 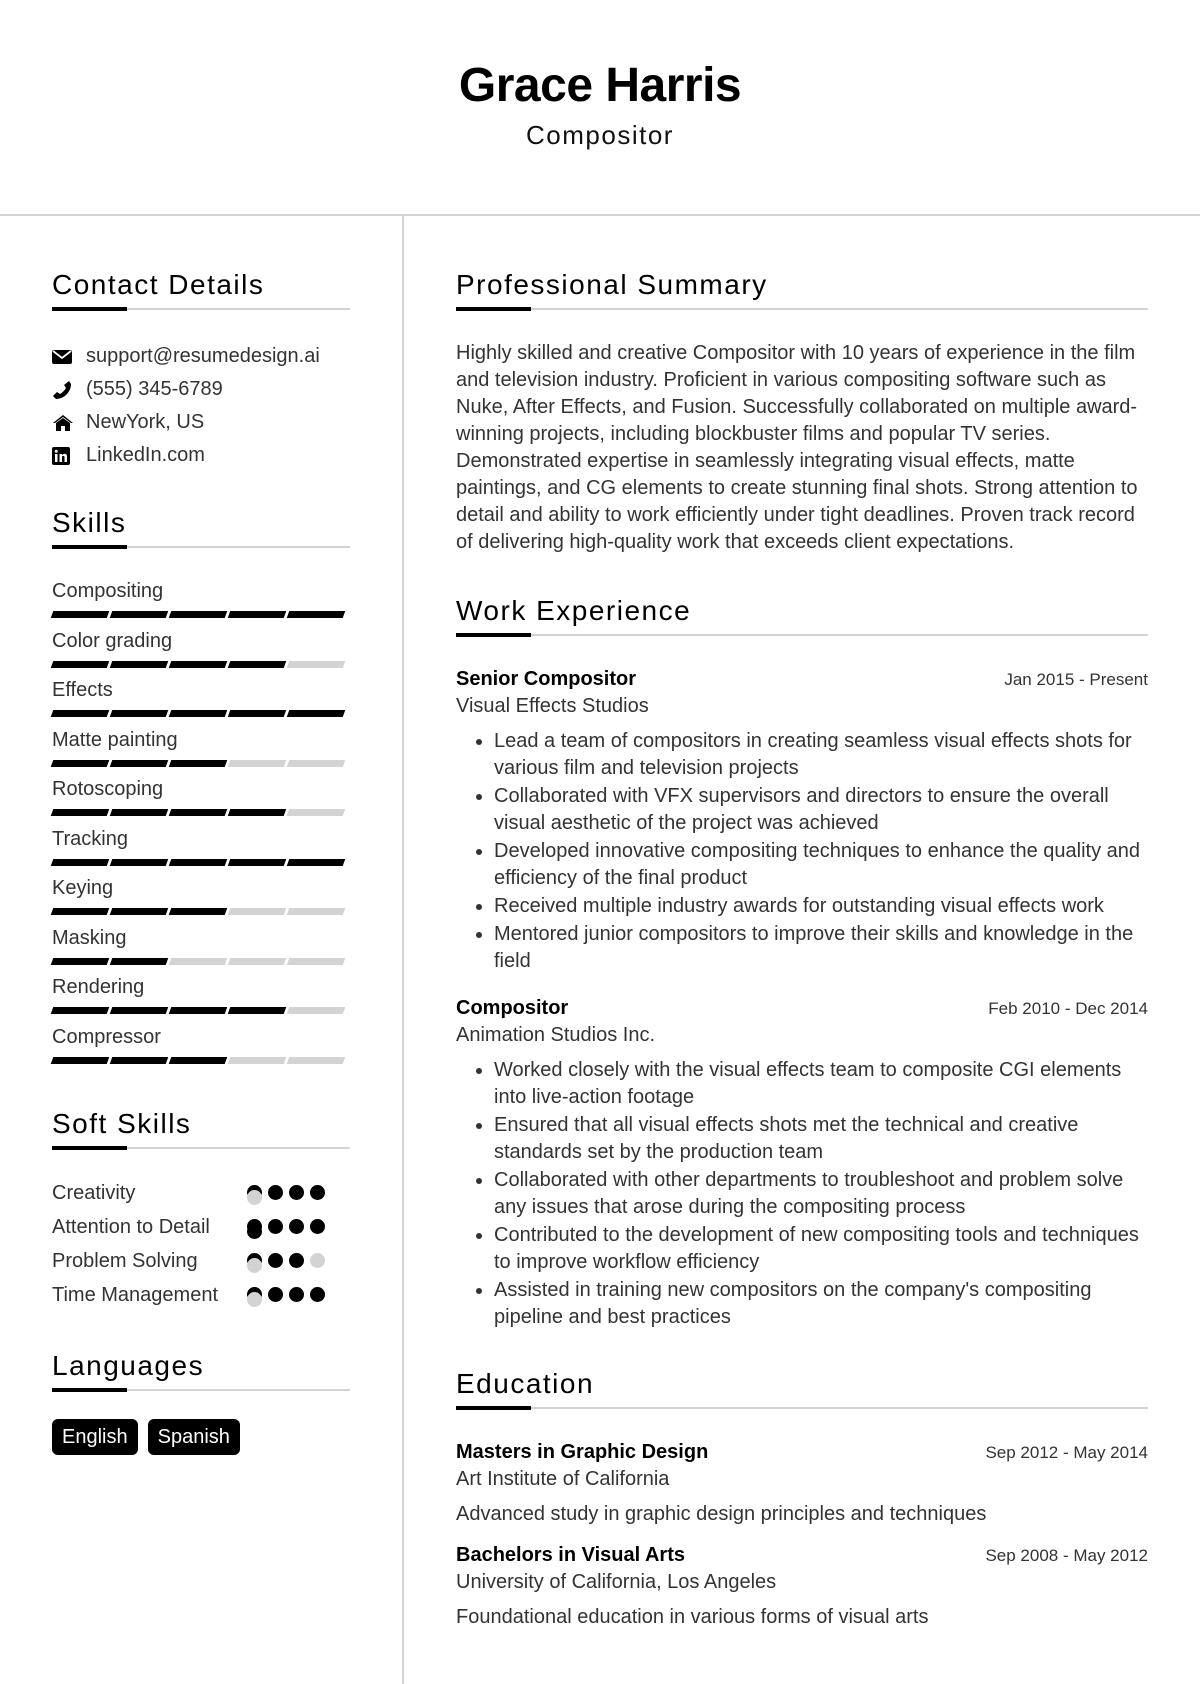 What do you see at coordinates (254, 1299) in the screenshot?
I see `rating-dot-empty` at bounding box center [254, 1299].